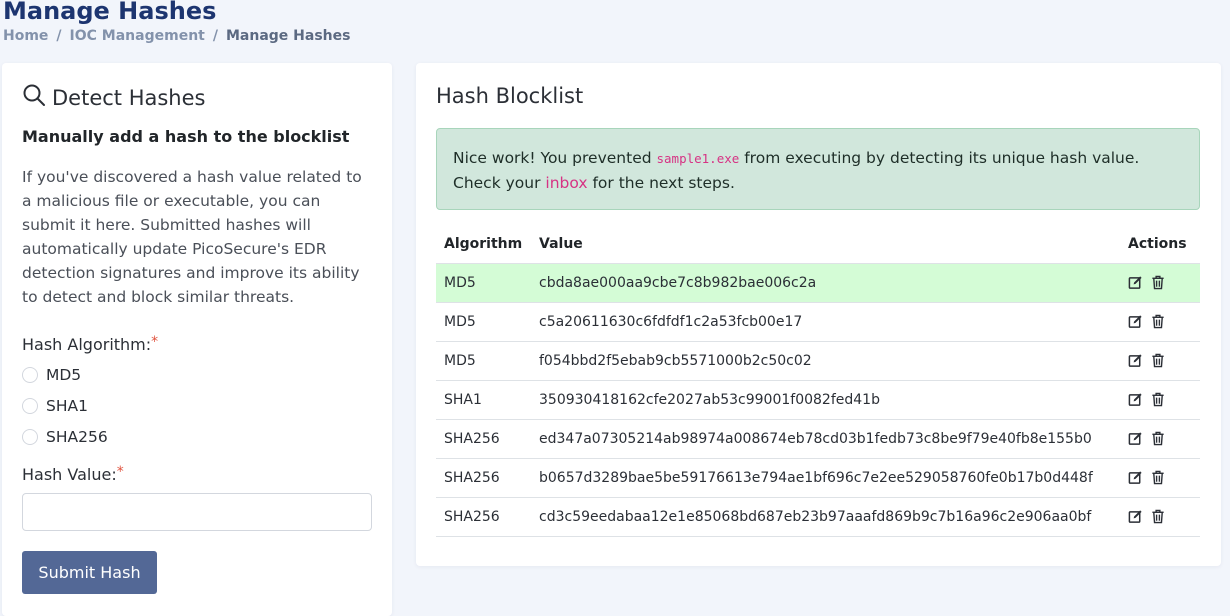  I want to click on row-hash-value: 350930418162cfe2027ab53c99001f0082fed41b, so click(825, 400).